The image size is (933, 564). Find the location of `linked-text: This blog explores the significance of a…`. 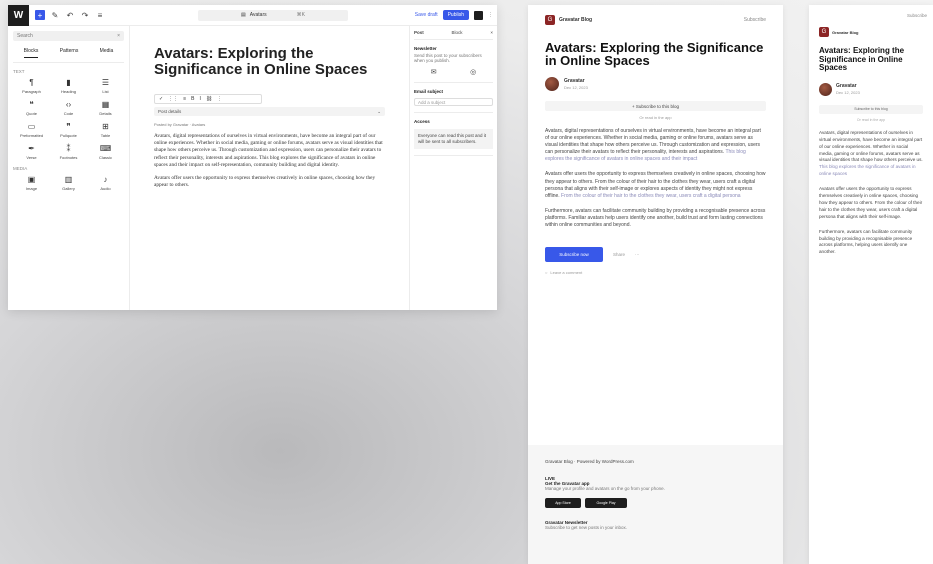

linked-text: This blog explores the significance of a… is located at coordinates (867, 170).